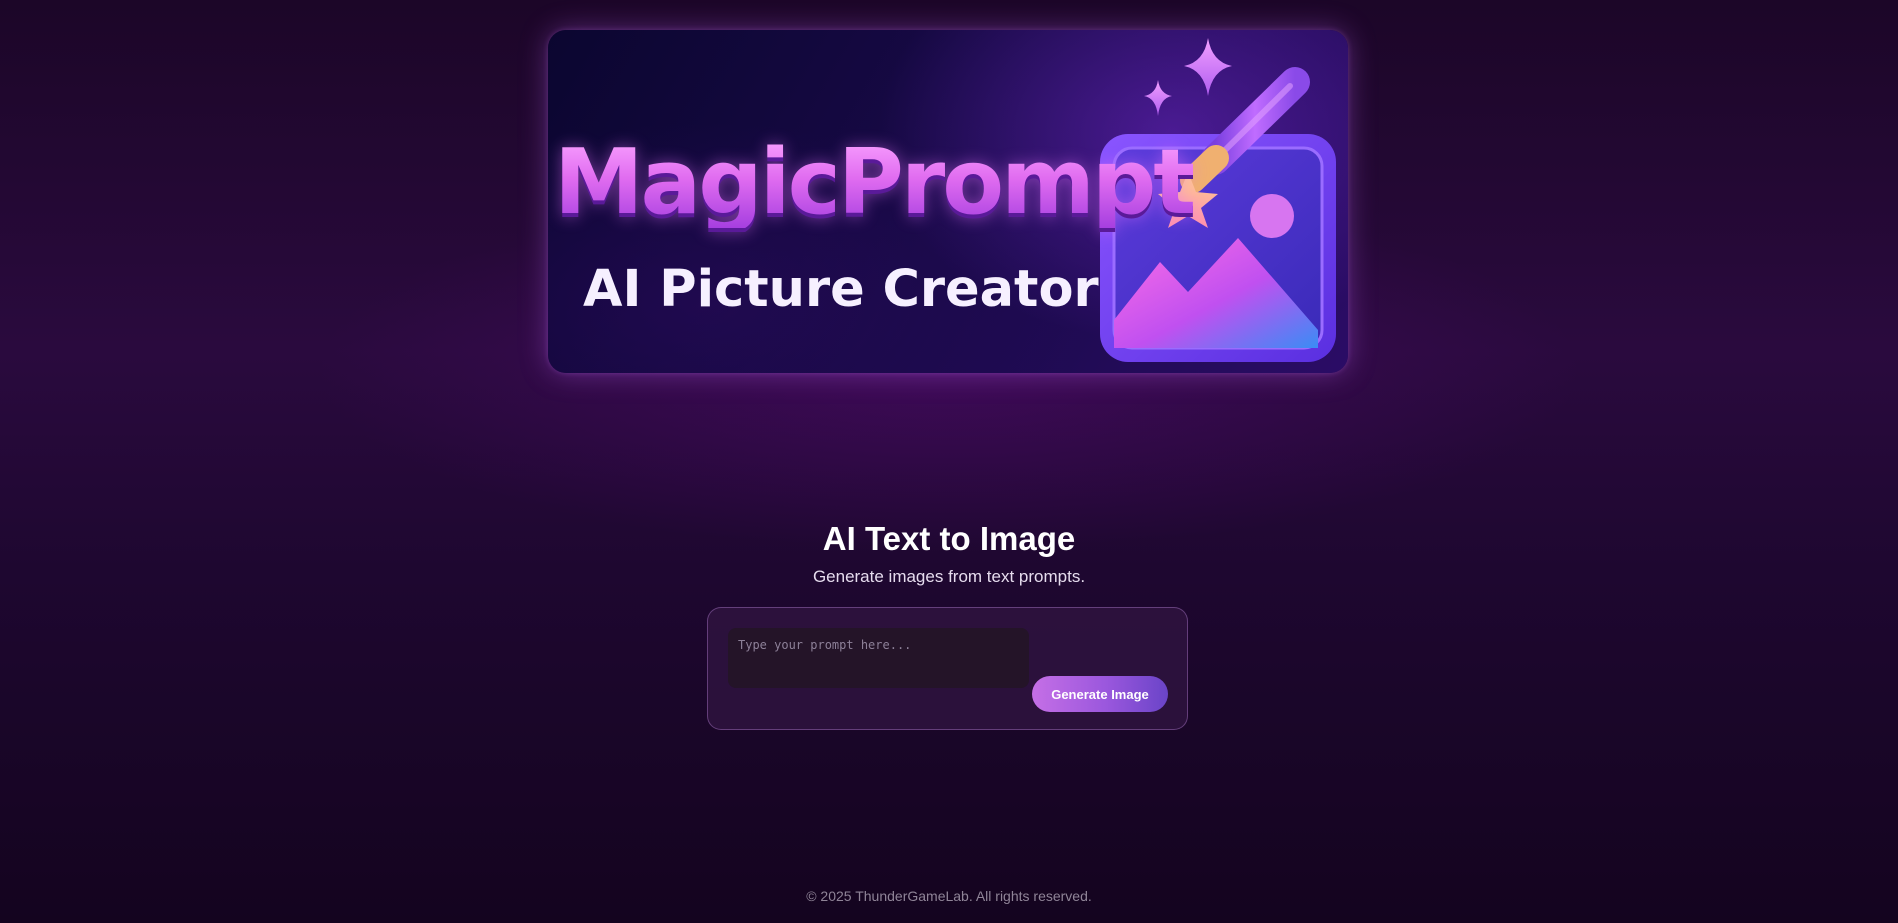 The height and width of the screenshot is (923, 1898). Describe the element at coordinates (875, 182) in the screenshot. I see `brand-name: MagicPrompt` at that location.